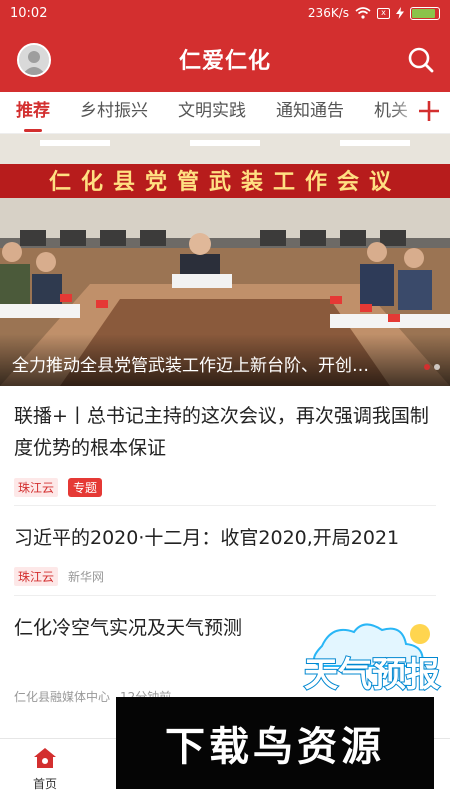 Image resolution: width=450 pixels, height=800 pixels. I want to click on user-avatar-icon, so click(34, 60).